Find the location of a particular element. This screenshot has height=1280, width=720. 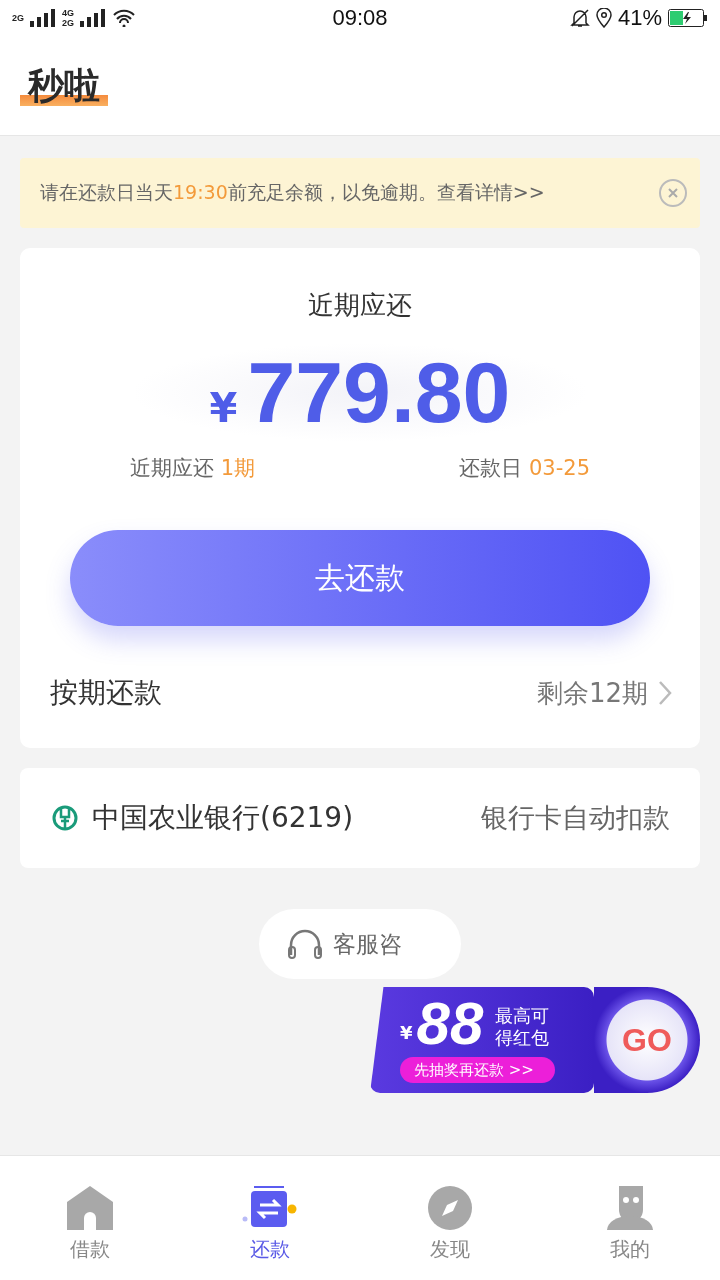

home-icon is located at coordinates (90, 1208).